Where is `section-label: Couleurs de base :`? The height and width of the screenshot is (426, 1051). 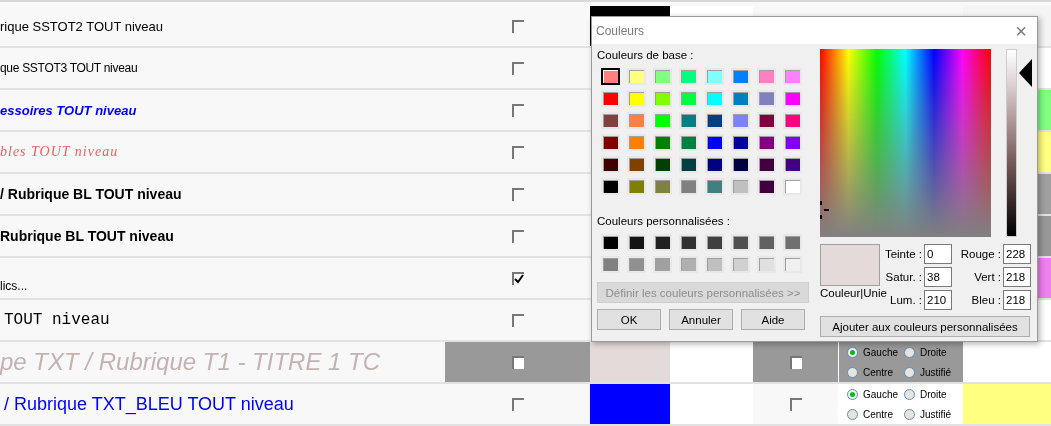 section-label: Couleurs de base : is located at coordinates (646, 56).